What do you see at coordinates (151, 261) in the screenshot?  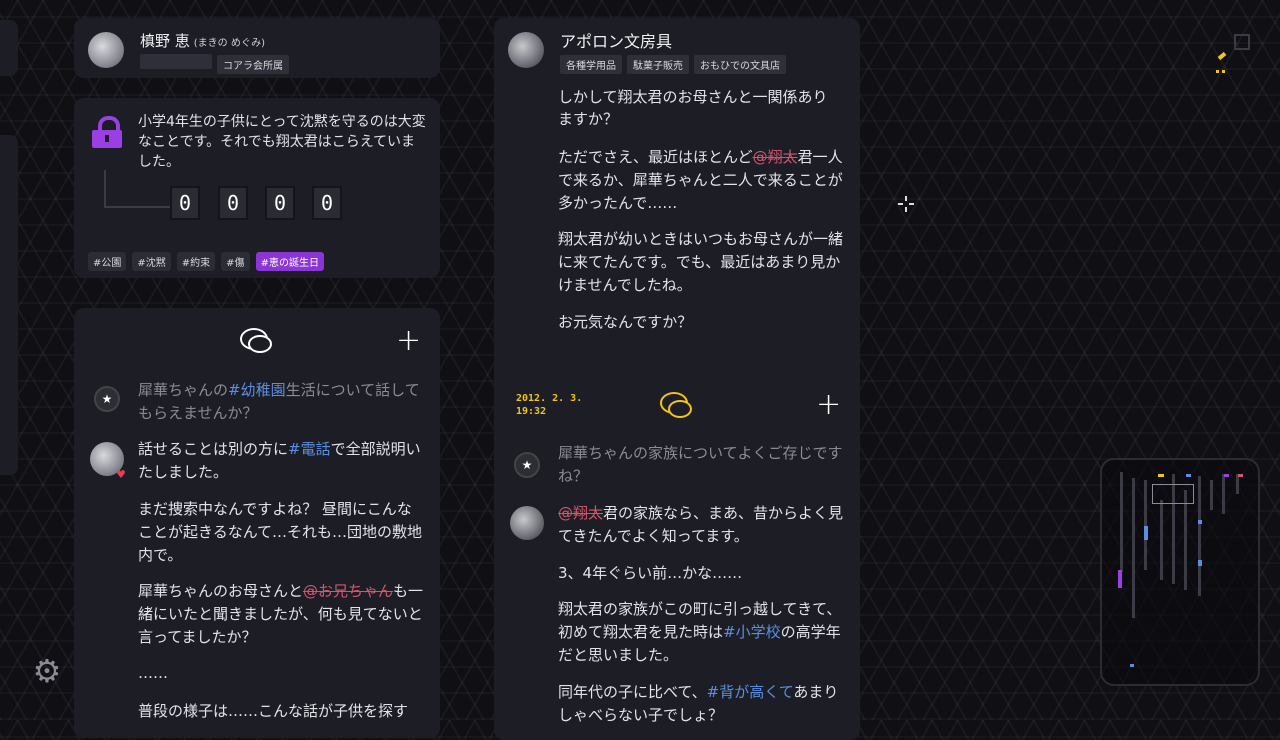 I see `hashtag: #沈黙` at bounding box center [151, 261].